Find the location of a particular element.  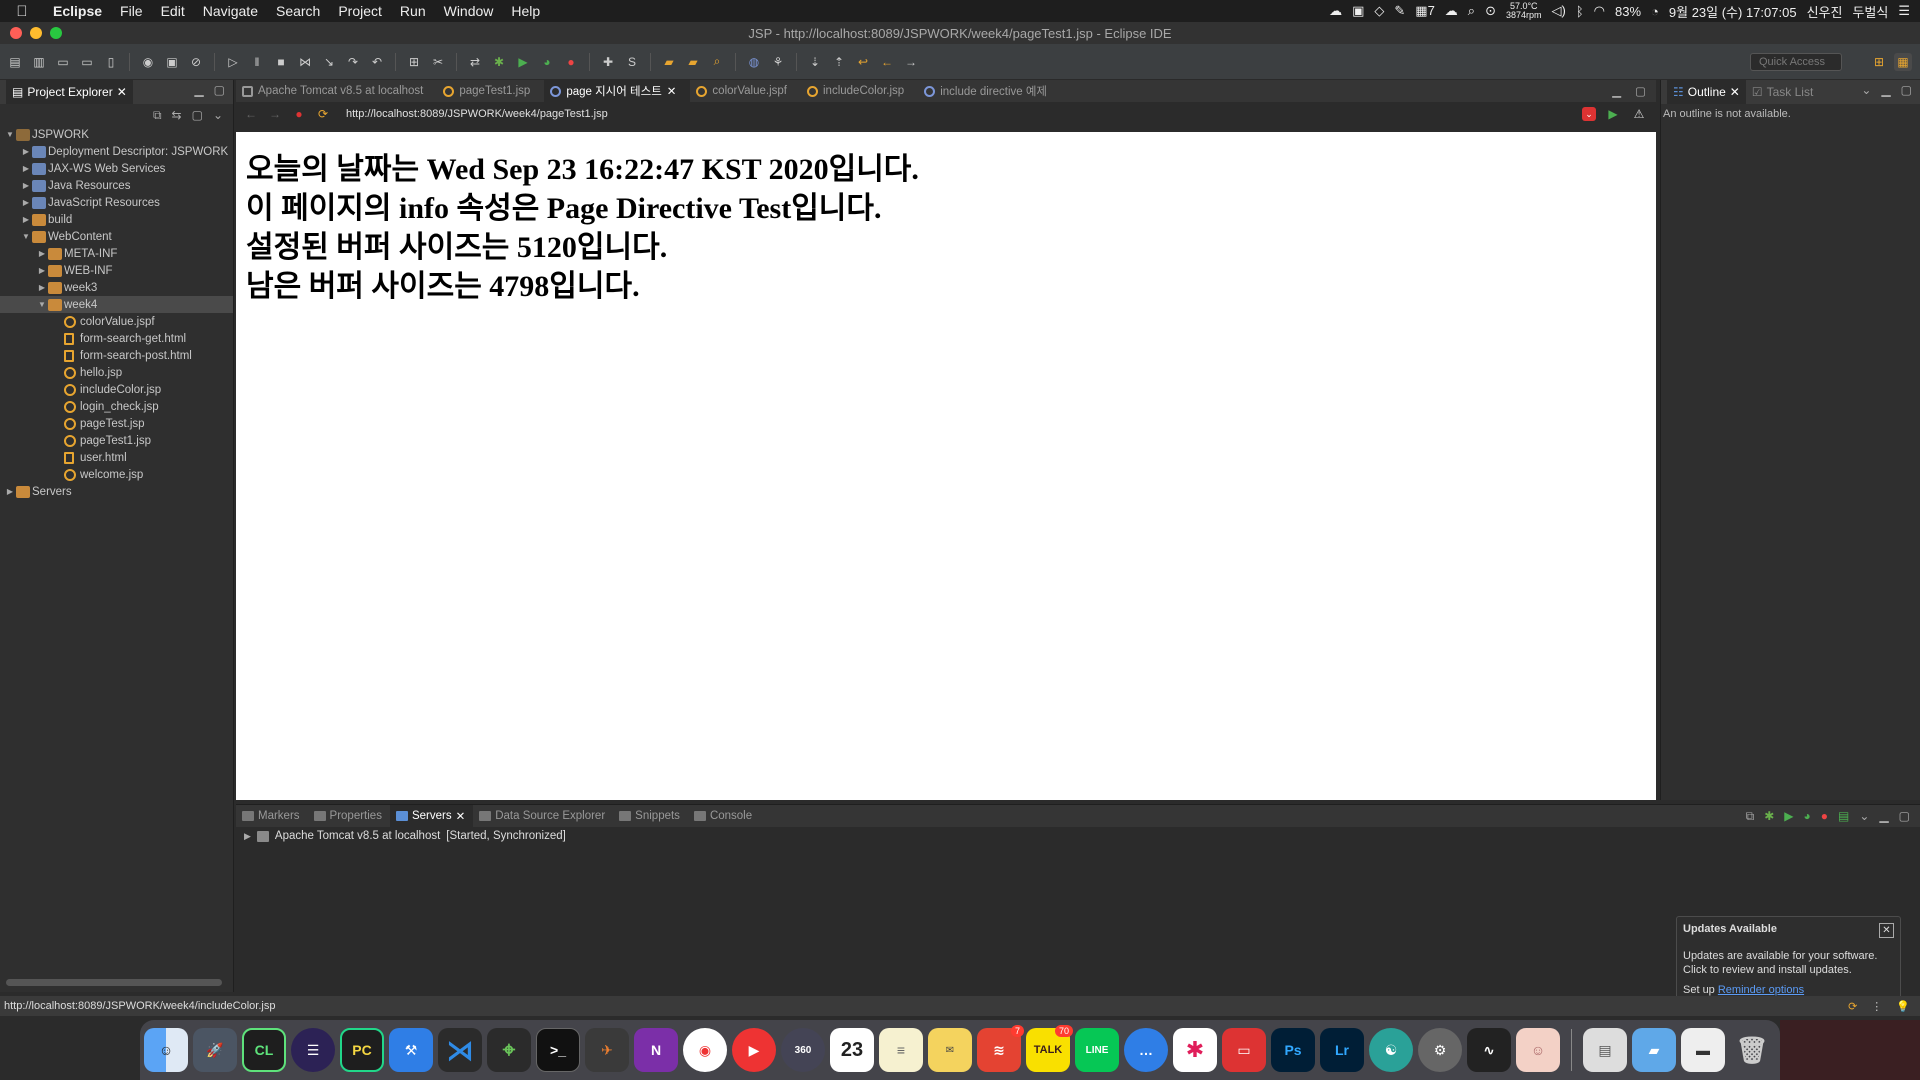

tab-task-list: ☑ Task List is located at coordinates (1782, 92).